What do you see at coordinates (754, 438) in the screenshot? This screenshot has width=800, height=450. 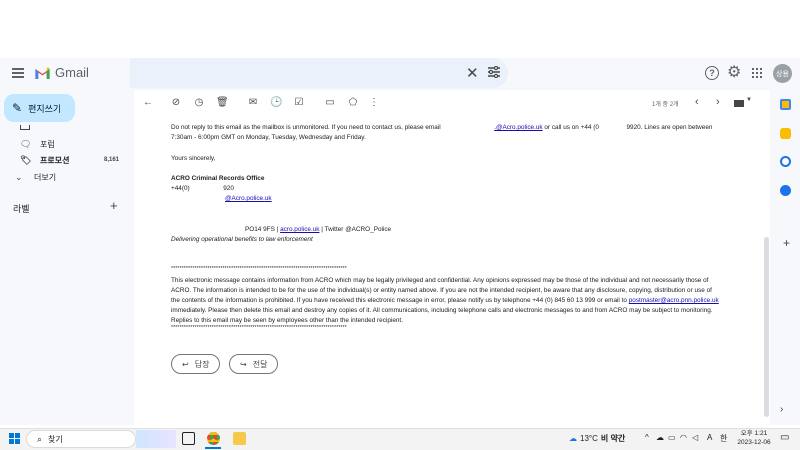 I see `system-clock: 오후 1:21 2023-12-06` at bounding box center [754, 438].